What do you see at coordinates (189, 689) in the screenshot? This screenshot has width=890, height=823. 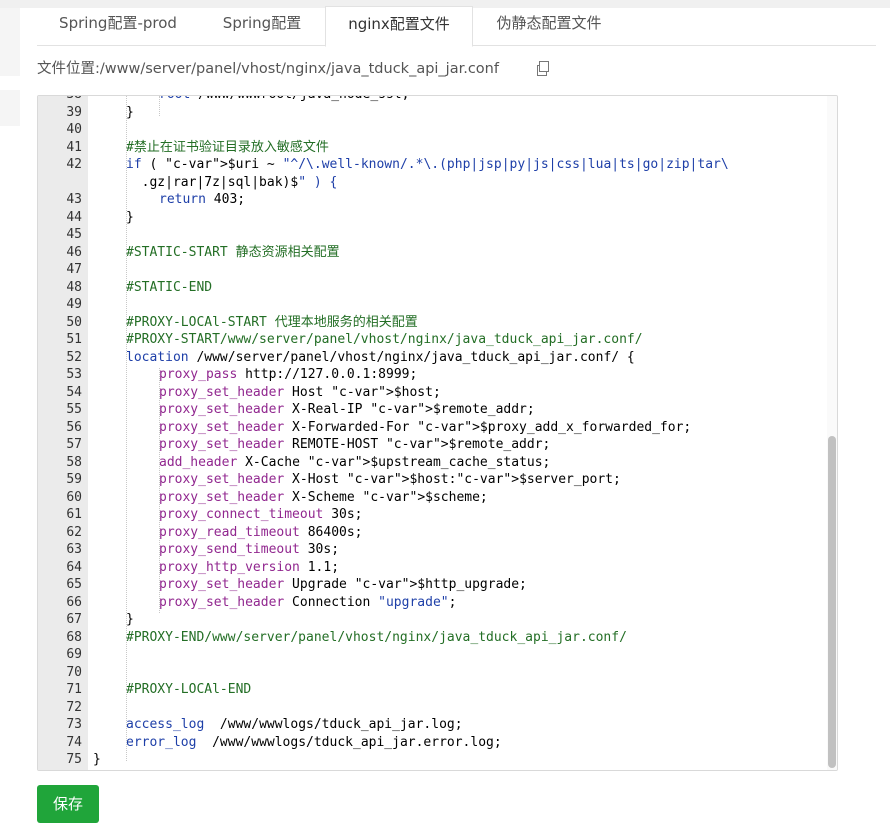 I see `code-text: #PROXY-LOCAl-END` at bounding box center [189, 689].